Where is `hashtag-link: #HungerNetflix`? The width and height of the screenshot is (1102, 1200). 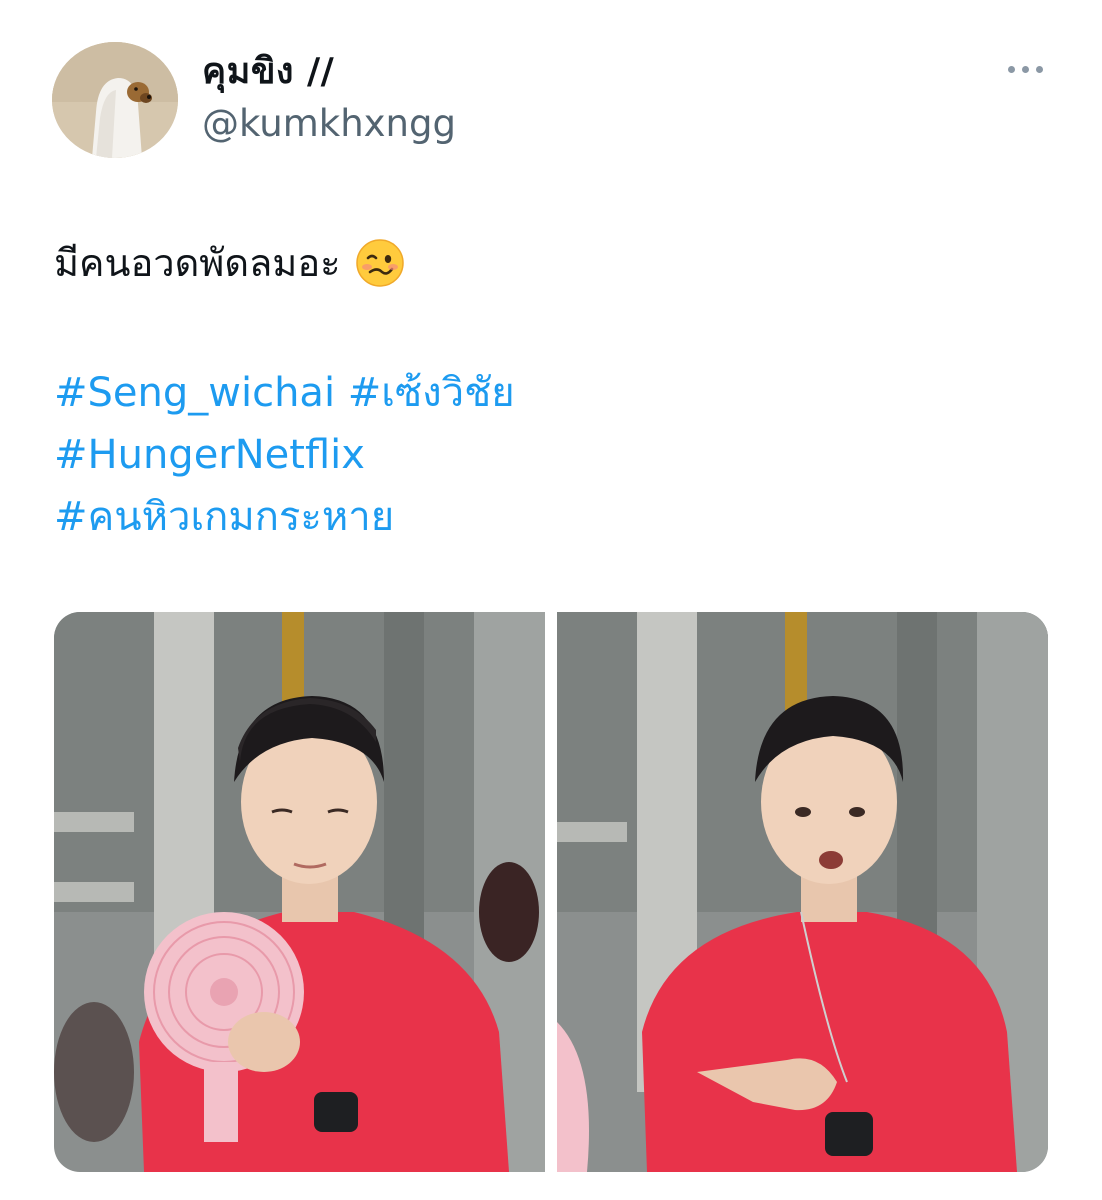
hashtag-link: #HungerNetflix is located at coordinates (209, 455).